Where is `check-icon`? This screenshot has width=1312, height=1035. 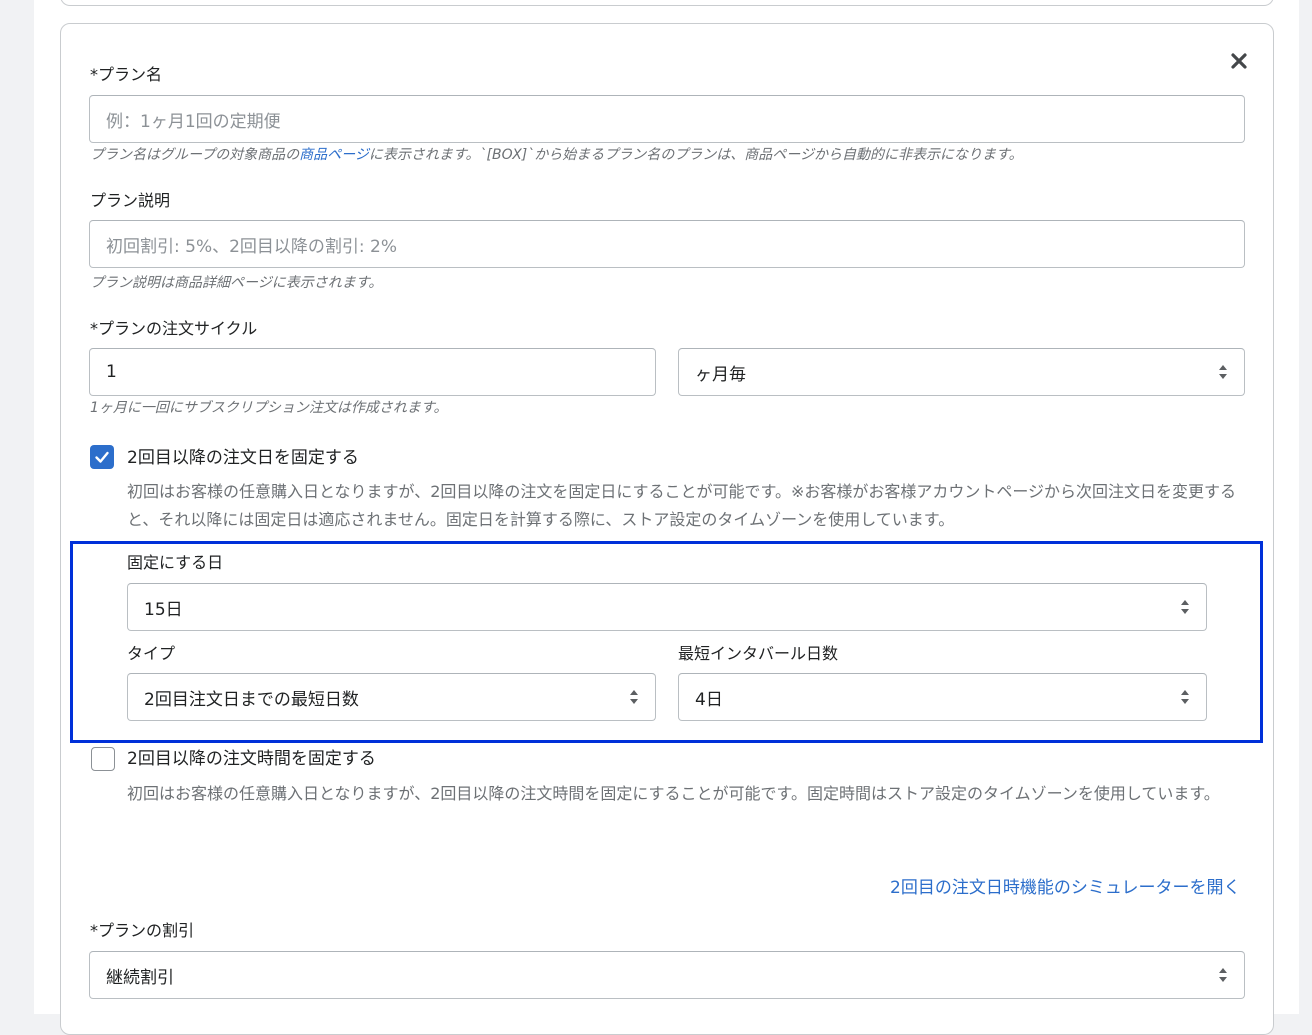 check-icon is located at coordinates (102, 457).